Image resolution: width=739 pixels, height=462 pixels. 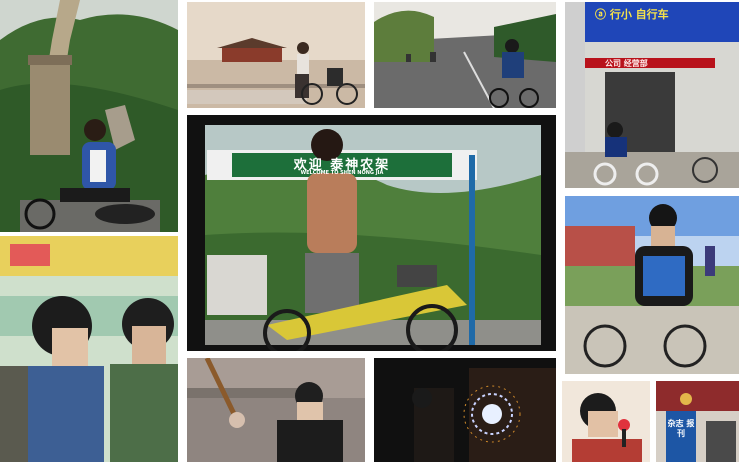 What do you see at coordinates (652, 285) in the screenshot?
I see `photo-rider-helmet-portrait` at bounding box center [652, 285].